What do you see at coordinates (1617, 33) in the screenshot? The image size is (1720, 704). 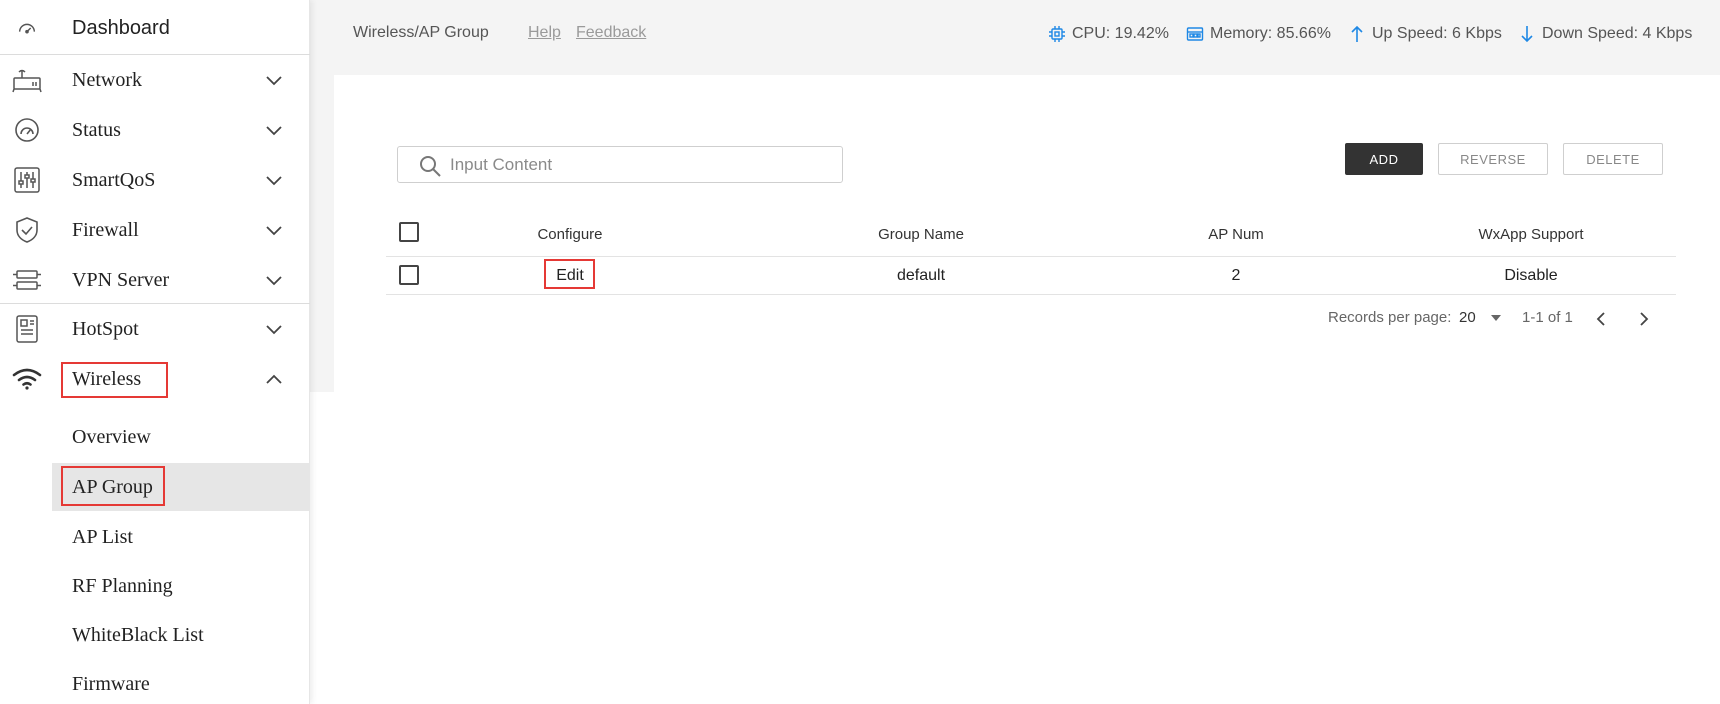 I see `down-speed-value: Down Speed: 4 Kbps` at bounding box center [1617, 33].